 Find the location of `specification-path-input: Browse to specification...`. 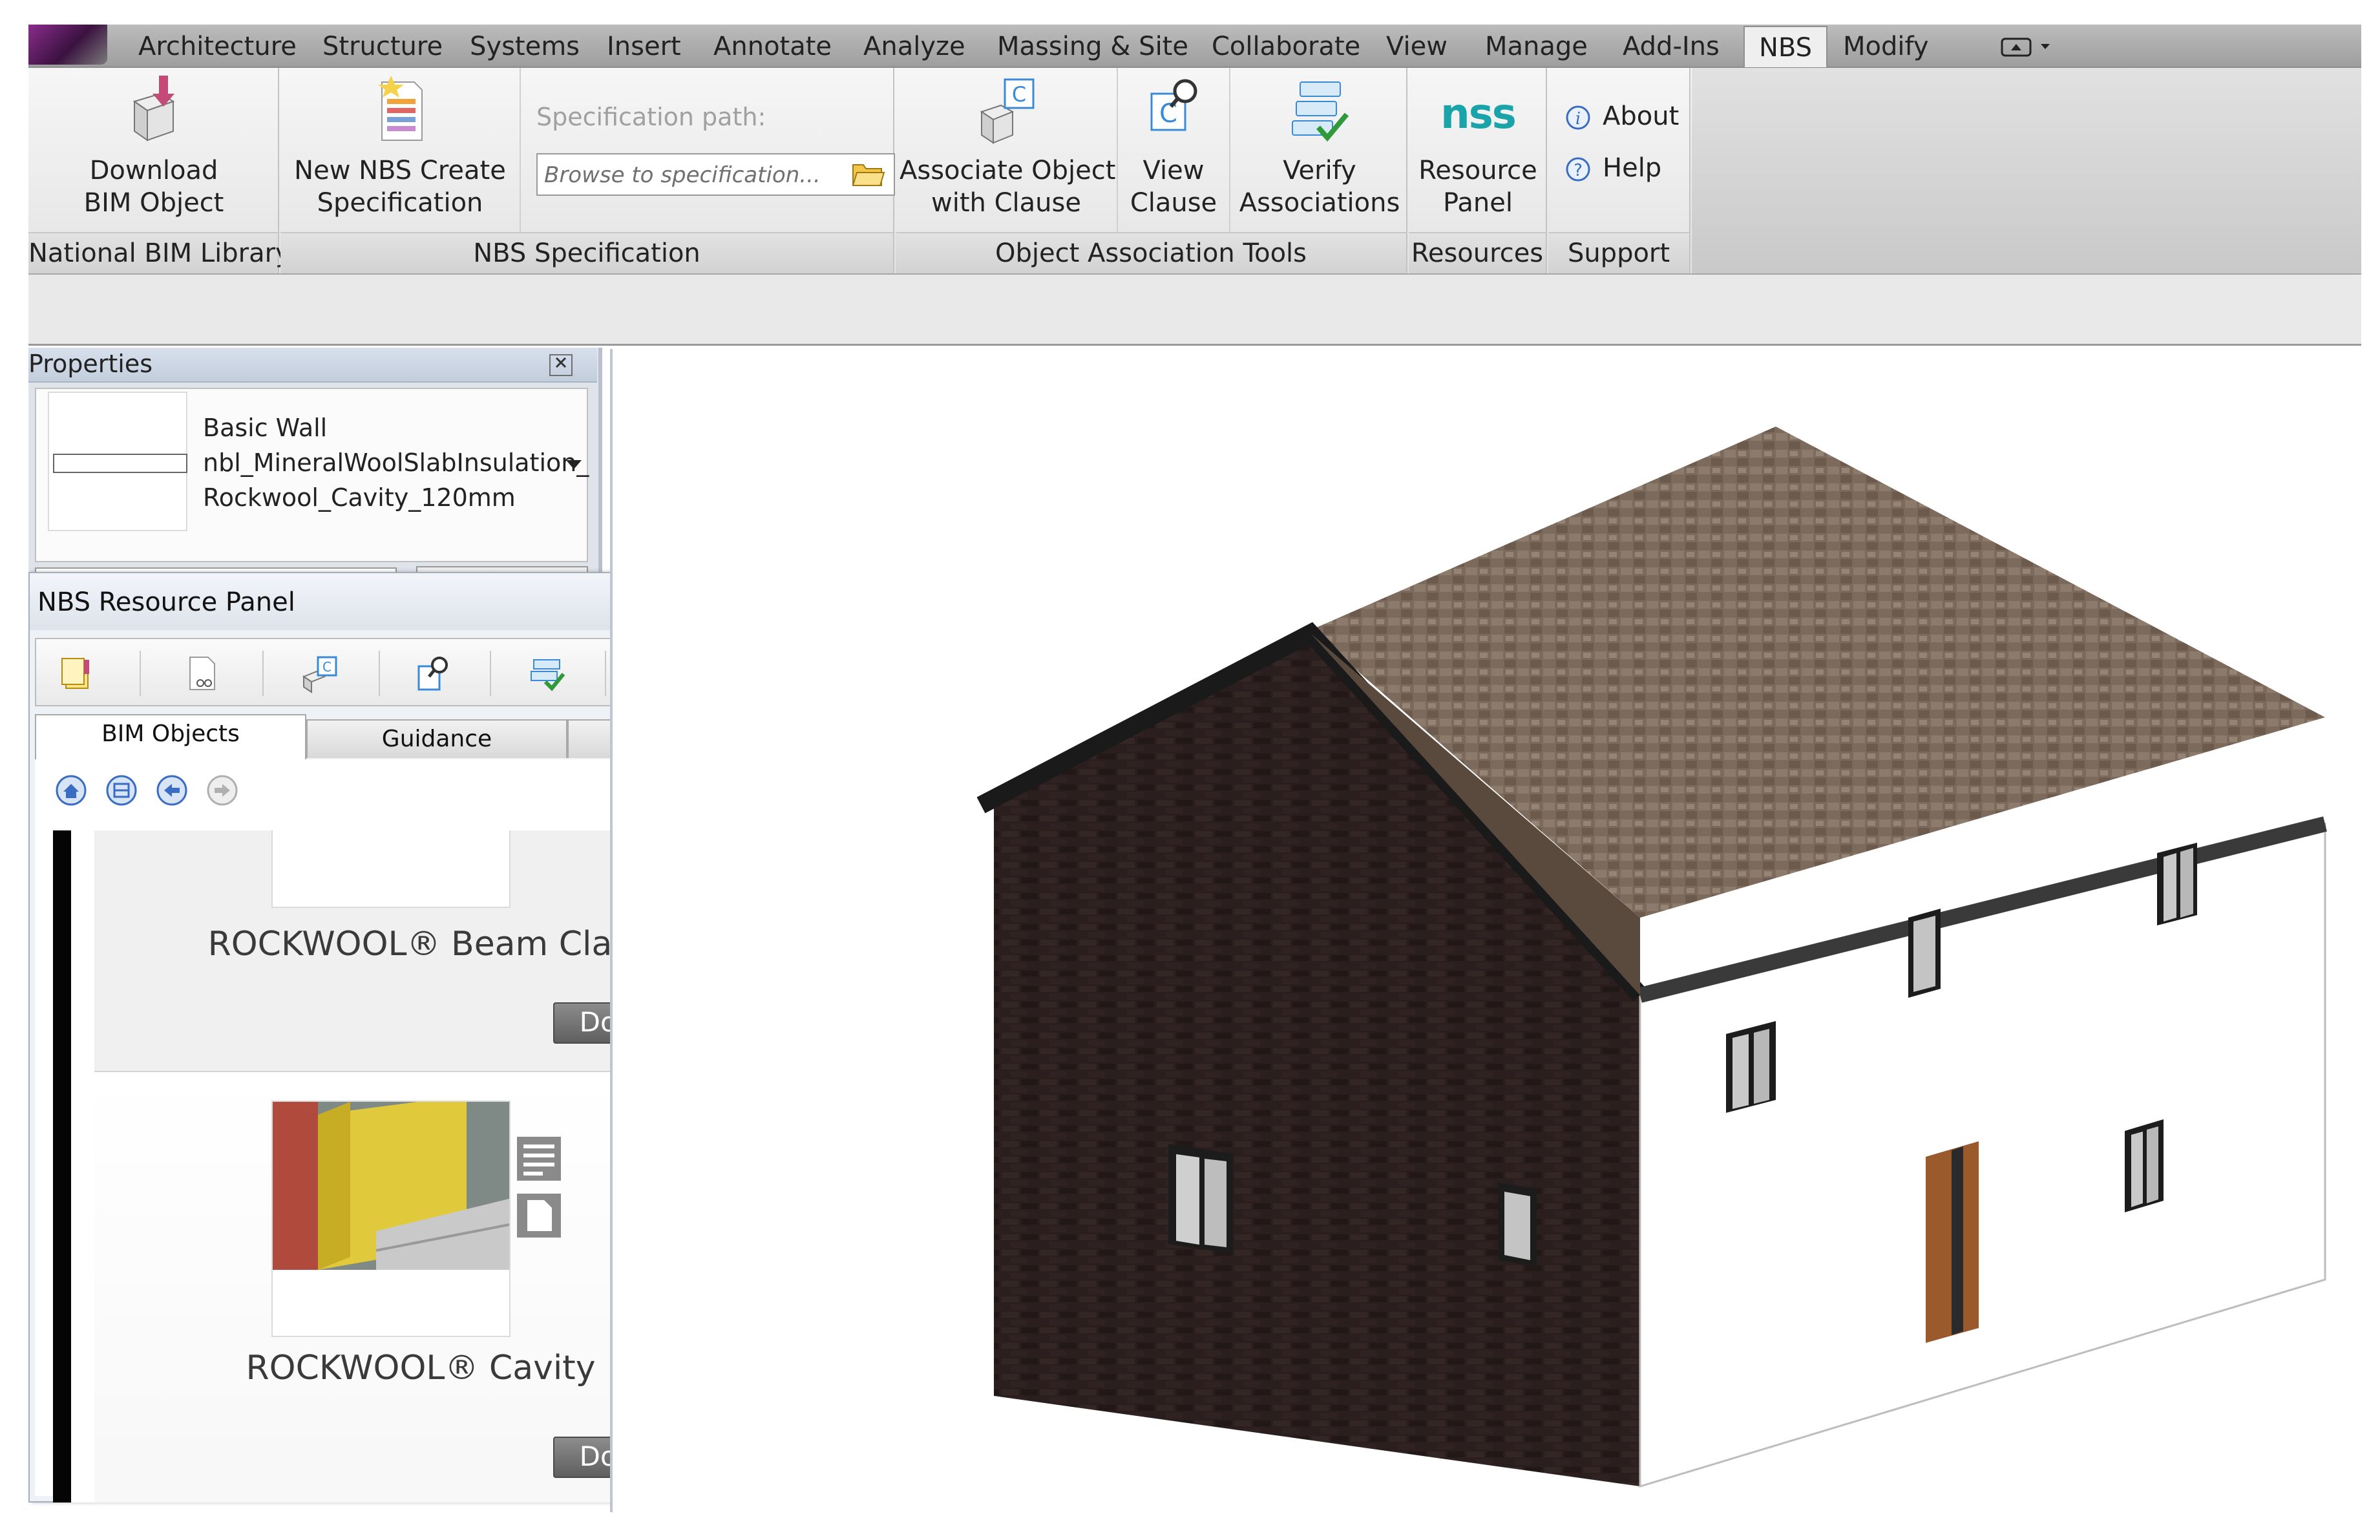

specification-path-input: Browse to specification... is located at coordinates (715, 174).